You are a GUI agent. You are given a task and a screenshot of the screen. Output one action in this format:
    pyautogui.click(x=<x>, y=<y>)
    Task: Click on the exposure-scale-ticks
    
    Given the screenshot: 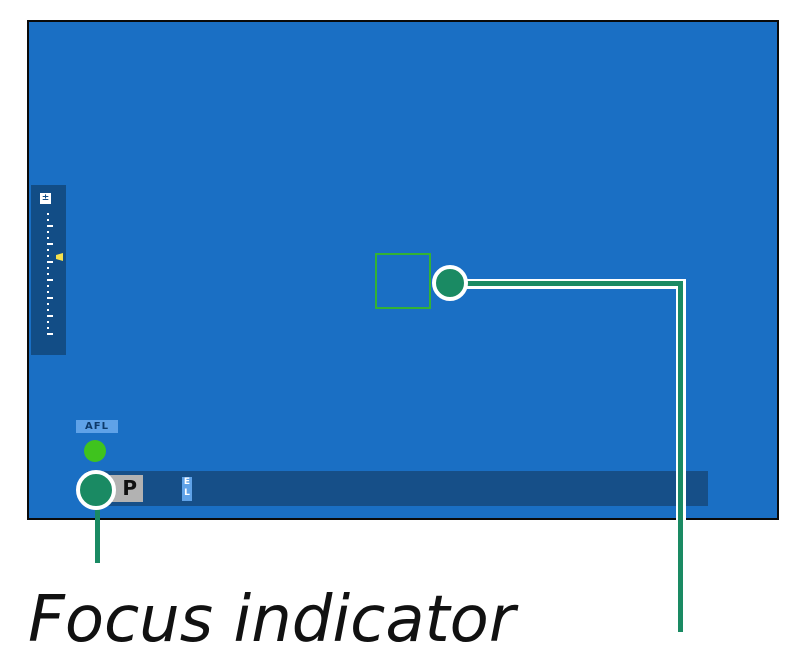 What is the action you would take?
    pyautogui.click(x=55, y=274)
    